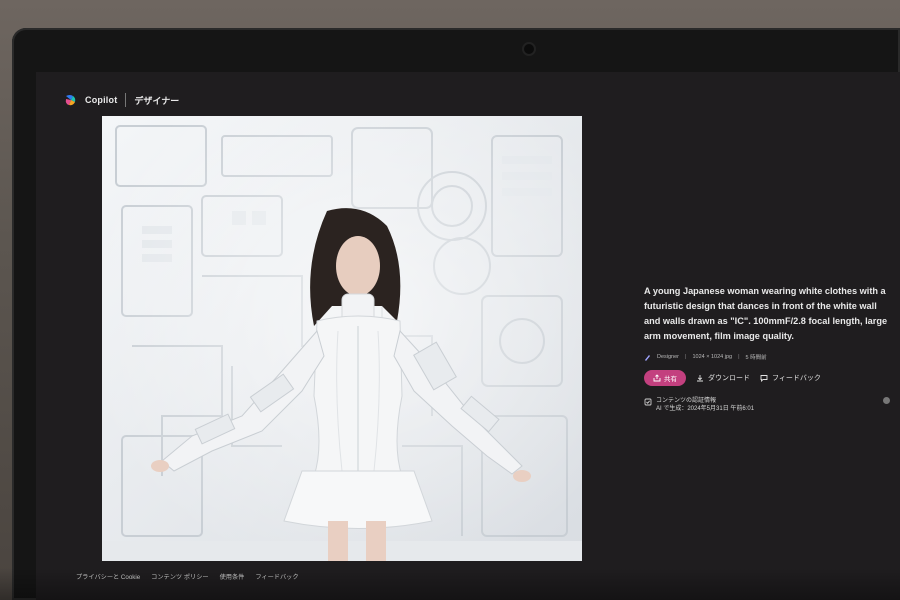  Describe the element at coordinates (886, 400) in the screenshot. I see `info-icon` at that location.